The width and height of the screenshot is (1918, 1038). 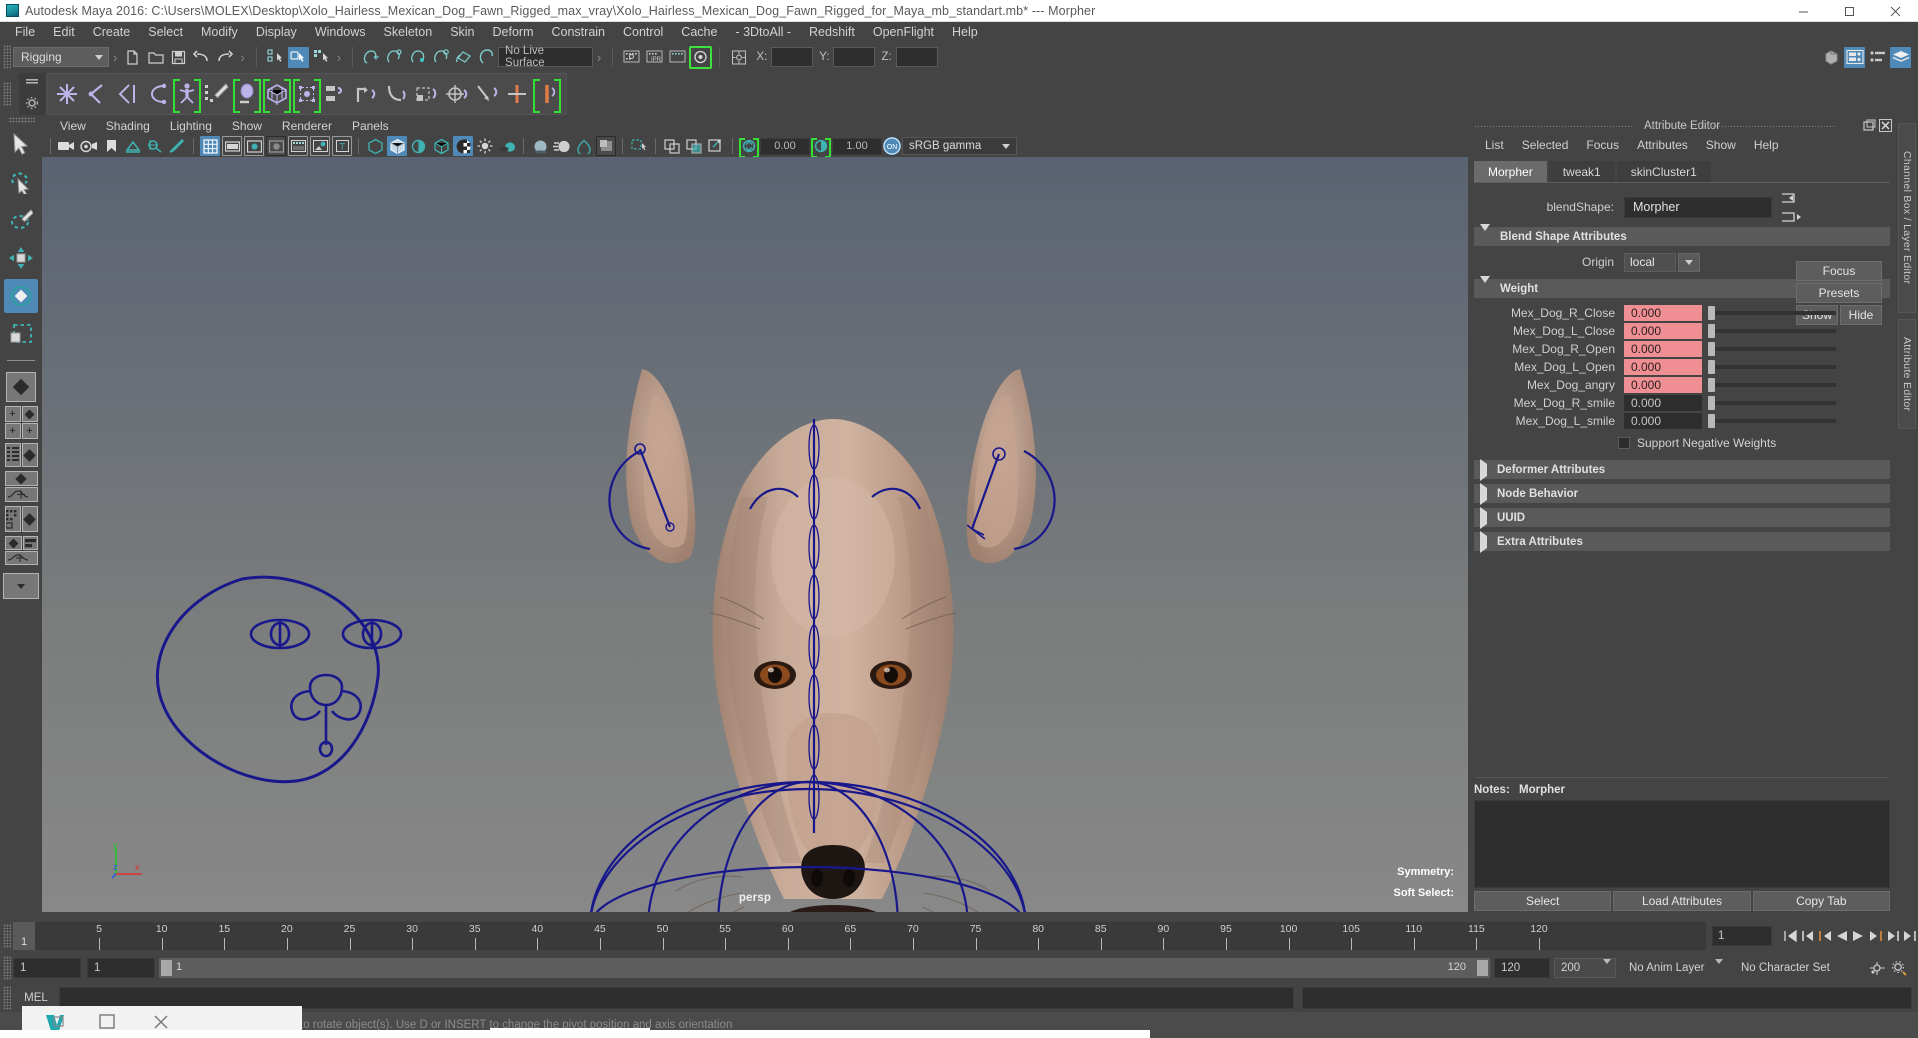 I want to click on new-scene-icon, so click(x=132, y=57).